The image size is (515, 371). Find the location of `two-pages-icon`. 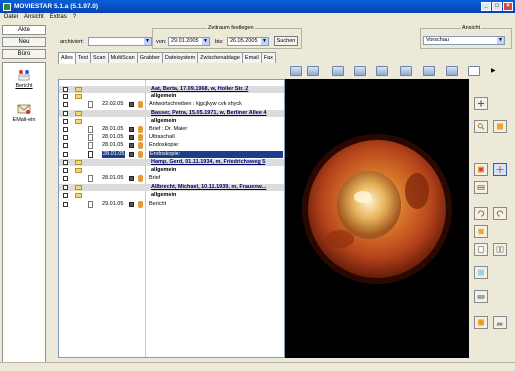

two-pages-icon is located at coordinates (500, 249).